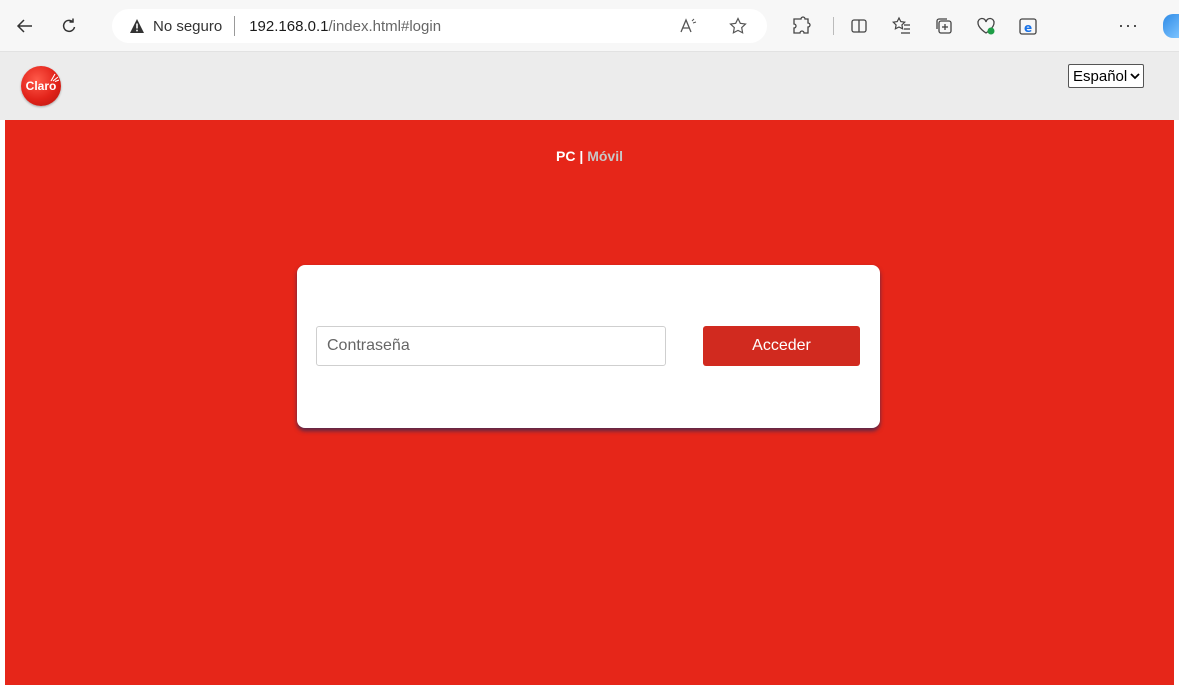  I want to click on view-mode-switch: PC | Móvil, so click(589, 156).